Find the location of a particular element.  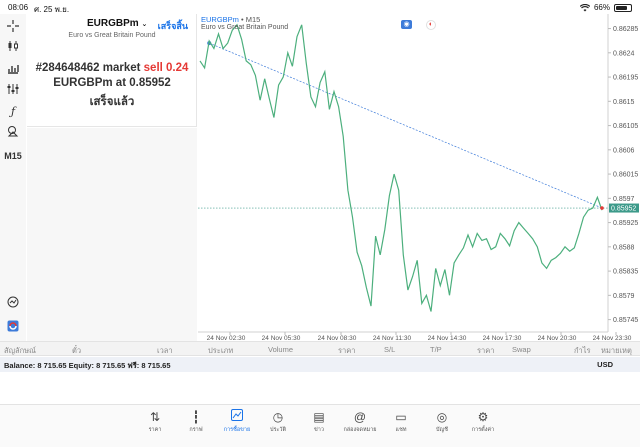

nav-label: กราฟ is located at coordinates (196, 430).